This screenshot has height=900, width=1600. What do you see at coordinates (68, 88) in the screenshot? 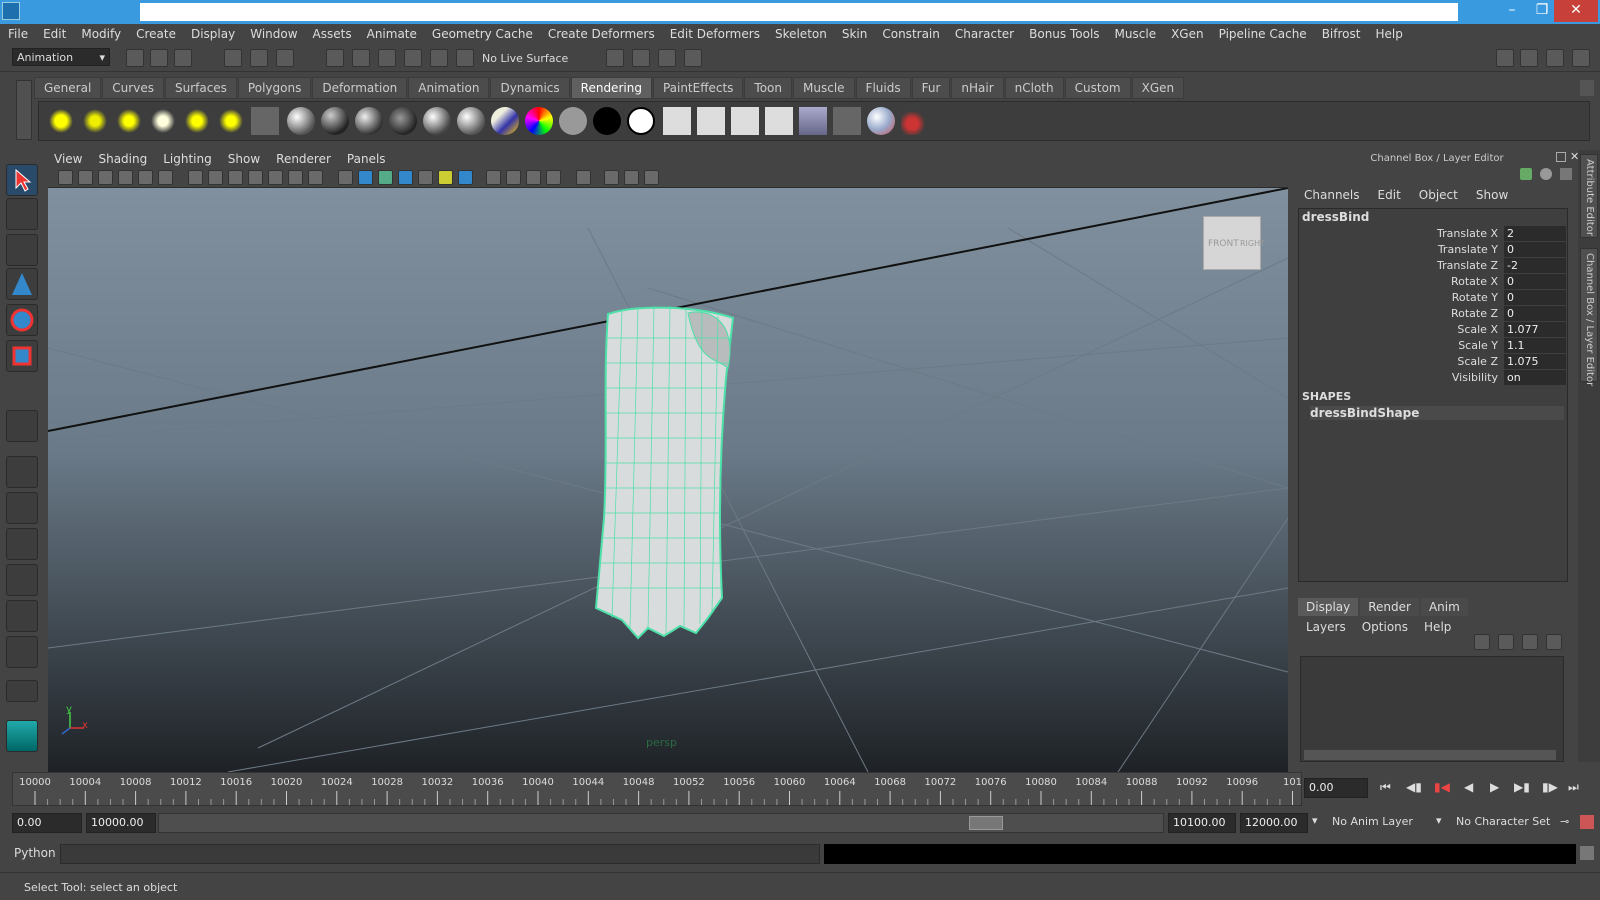
I see `shelf-tab: General` at bounding box center [68, 88].